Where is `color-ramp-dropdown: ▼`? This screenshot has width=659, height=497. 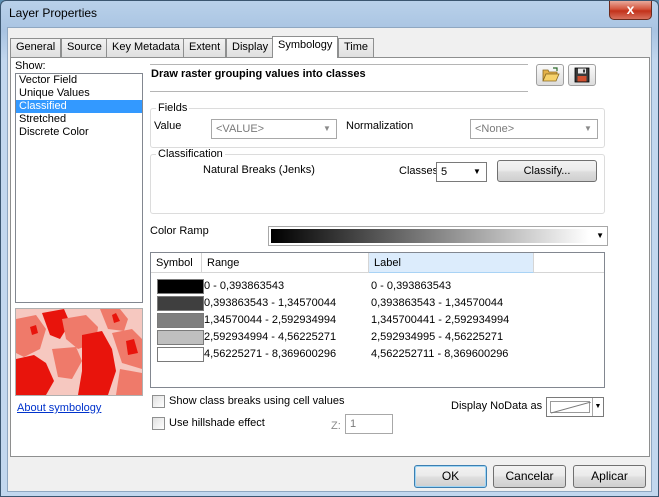 color-ramp-dropdown: ▼ is located at coordinates (438, 236).